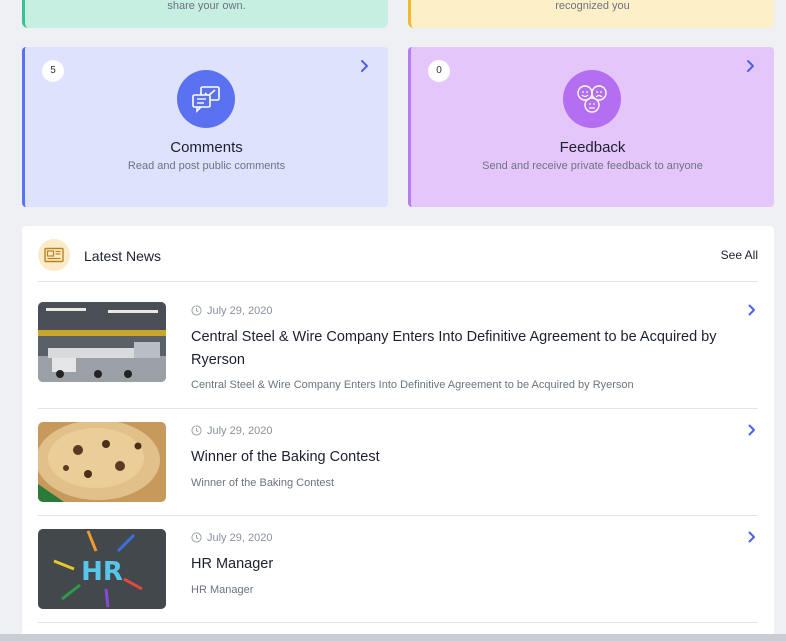  I want to click on feedback-title: Feedback, so click(592, 147).